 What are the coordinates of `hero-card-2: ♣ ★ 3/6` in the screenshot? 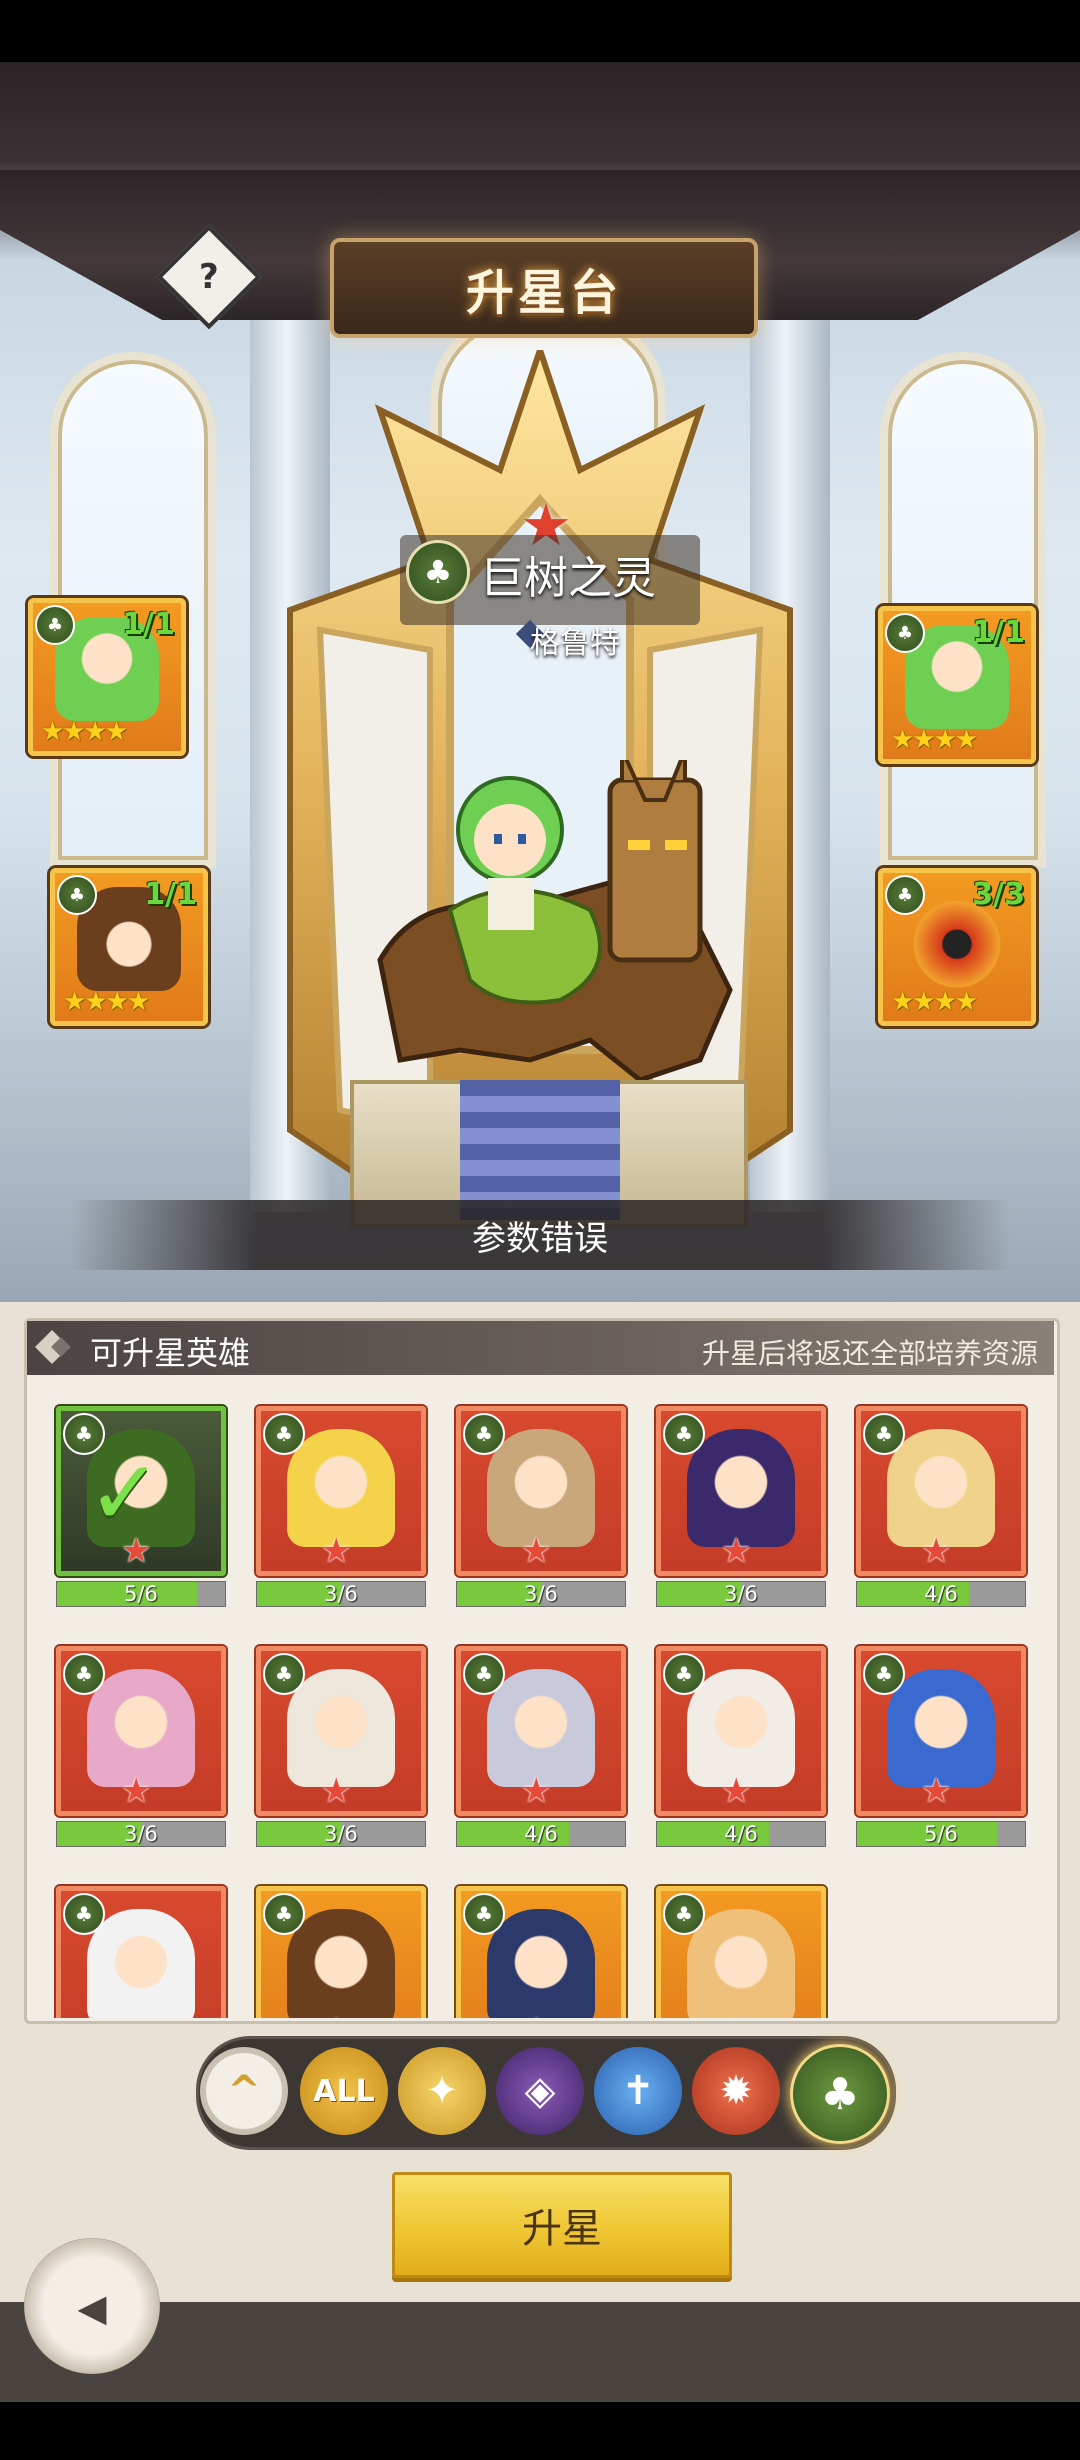 It's located at (341, 1511).